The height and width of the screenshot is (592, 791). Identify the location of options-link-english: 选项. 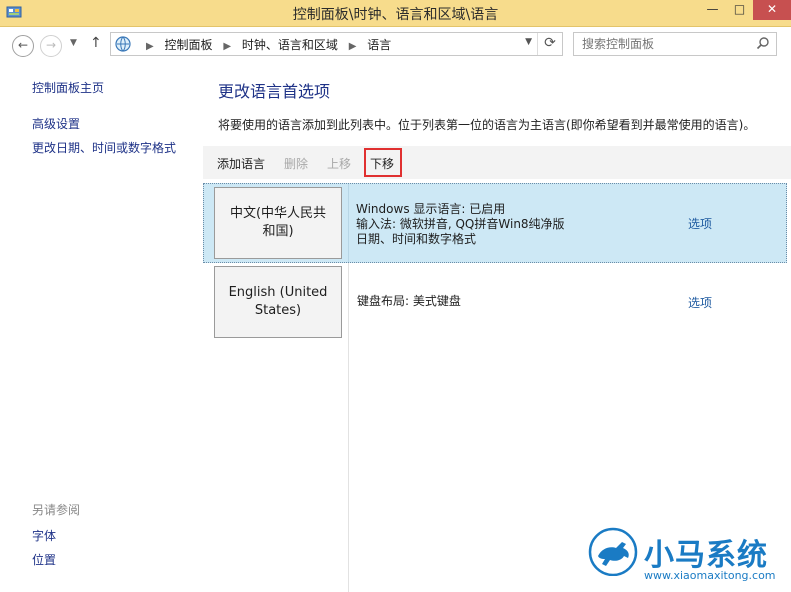
(700, 302).